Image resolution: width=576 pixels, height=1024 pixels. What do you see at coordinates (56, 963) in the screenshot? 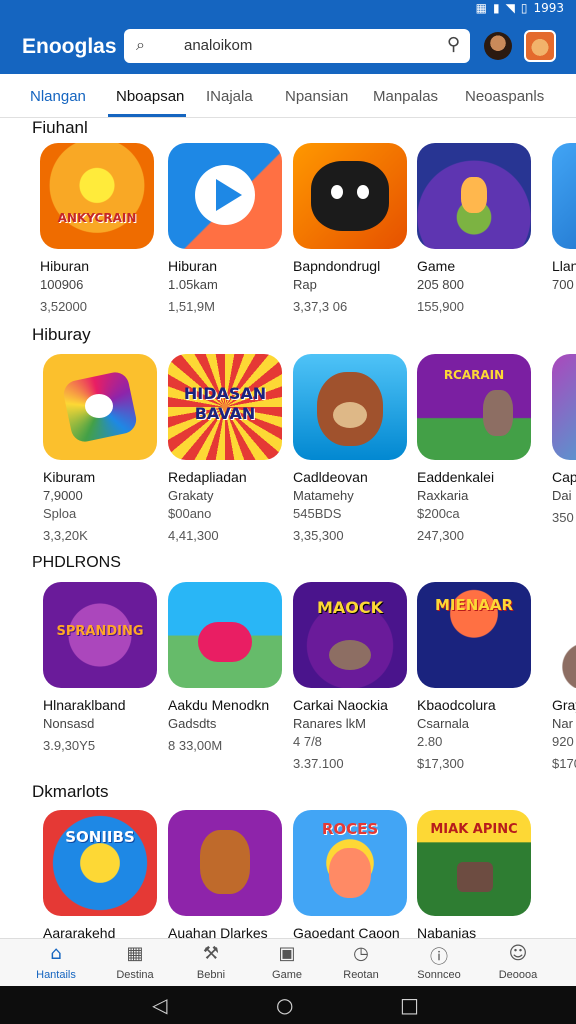
I see `nav-item-hantails: ⌂ Hantails` at bounding box center [56, 963].